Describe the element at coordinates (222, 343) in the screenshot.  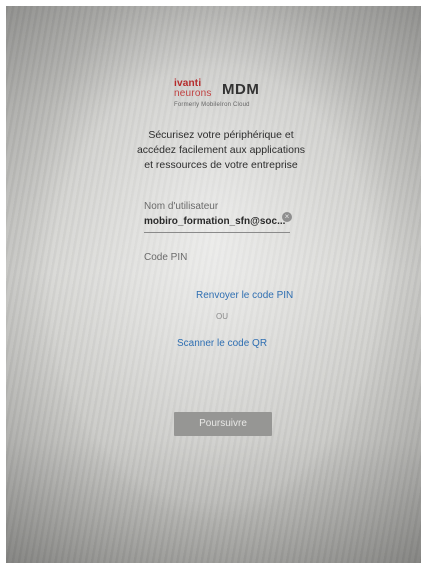
I see `scan-qr-link: Scanner le code QR` at that location.